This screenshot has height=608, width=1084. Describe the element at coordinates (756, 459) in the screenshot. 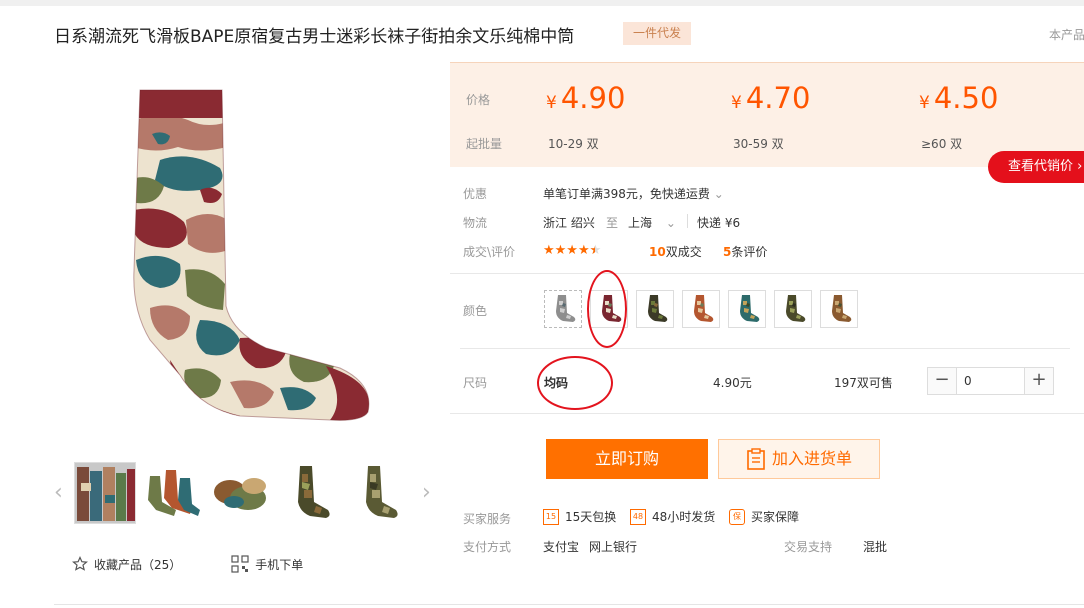

I see `clipboard-icon` at that location.